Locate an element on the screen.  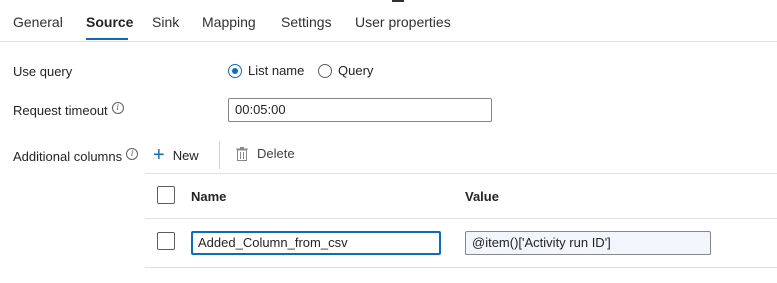
tab-general: General is located at coordinates (38, 22).